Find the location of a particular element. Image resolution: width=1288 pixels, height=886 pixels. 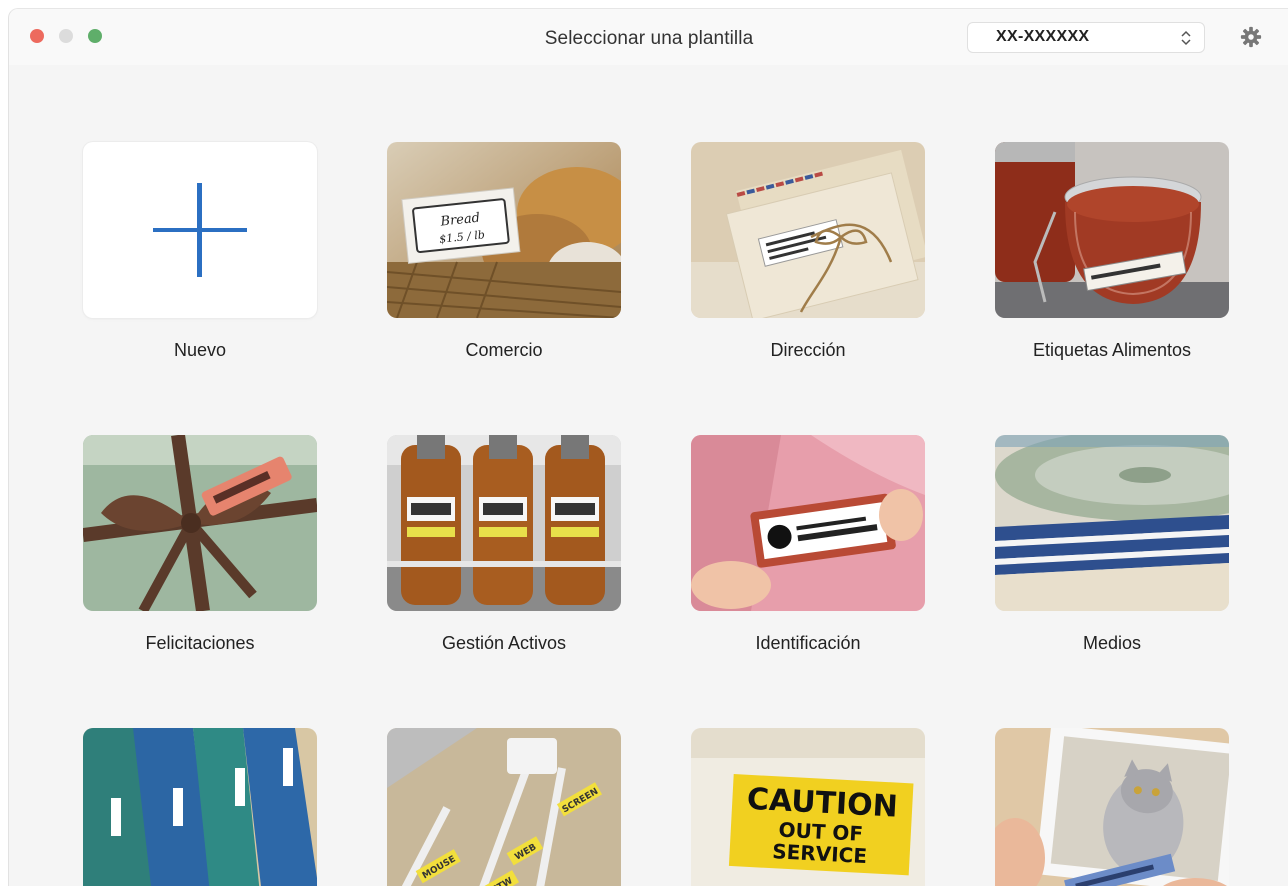

cables-thumbnail: SCREEN WEB MOUSE NETW is located at coordinates (504, 807).